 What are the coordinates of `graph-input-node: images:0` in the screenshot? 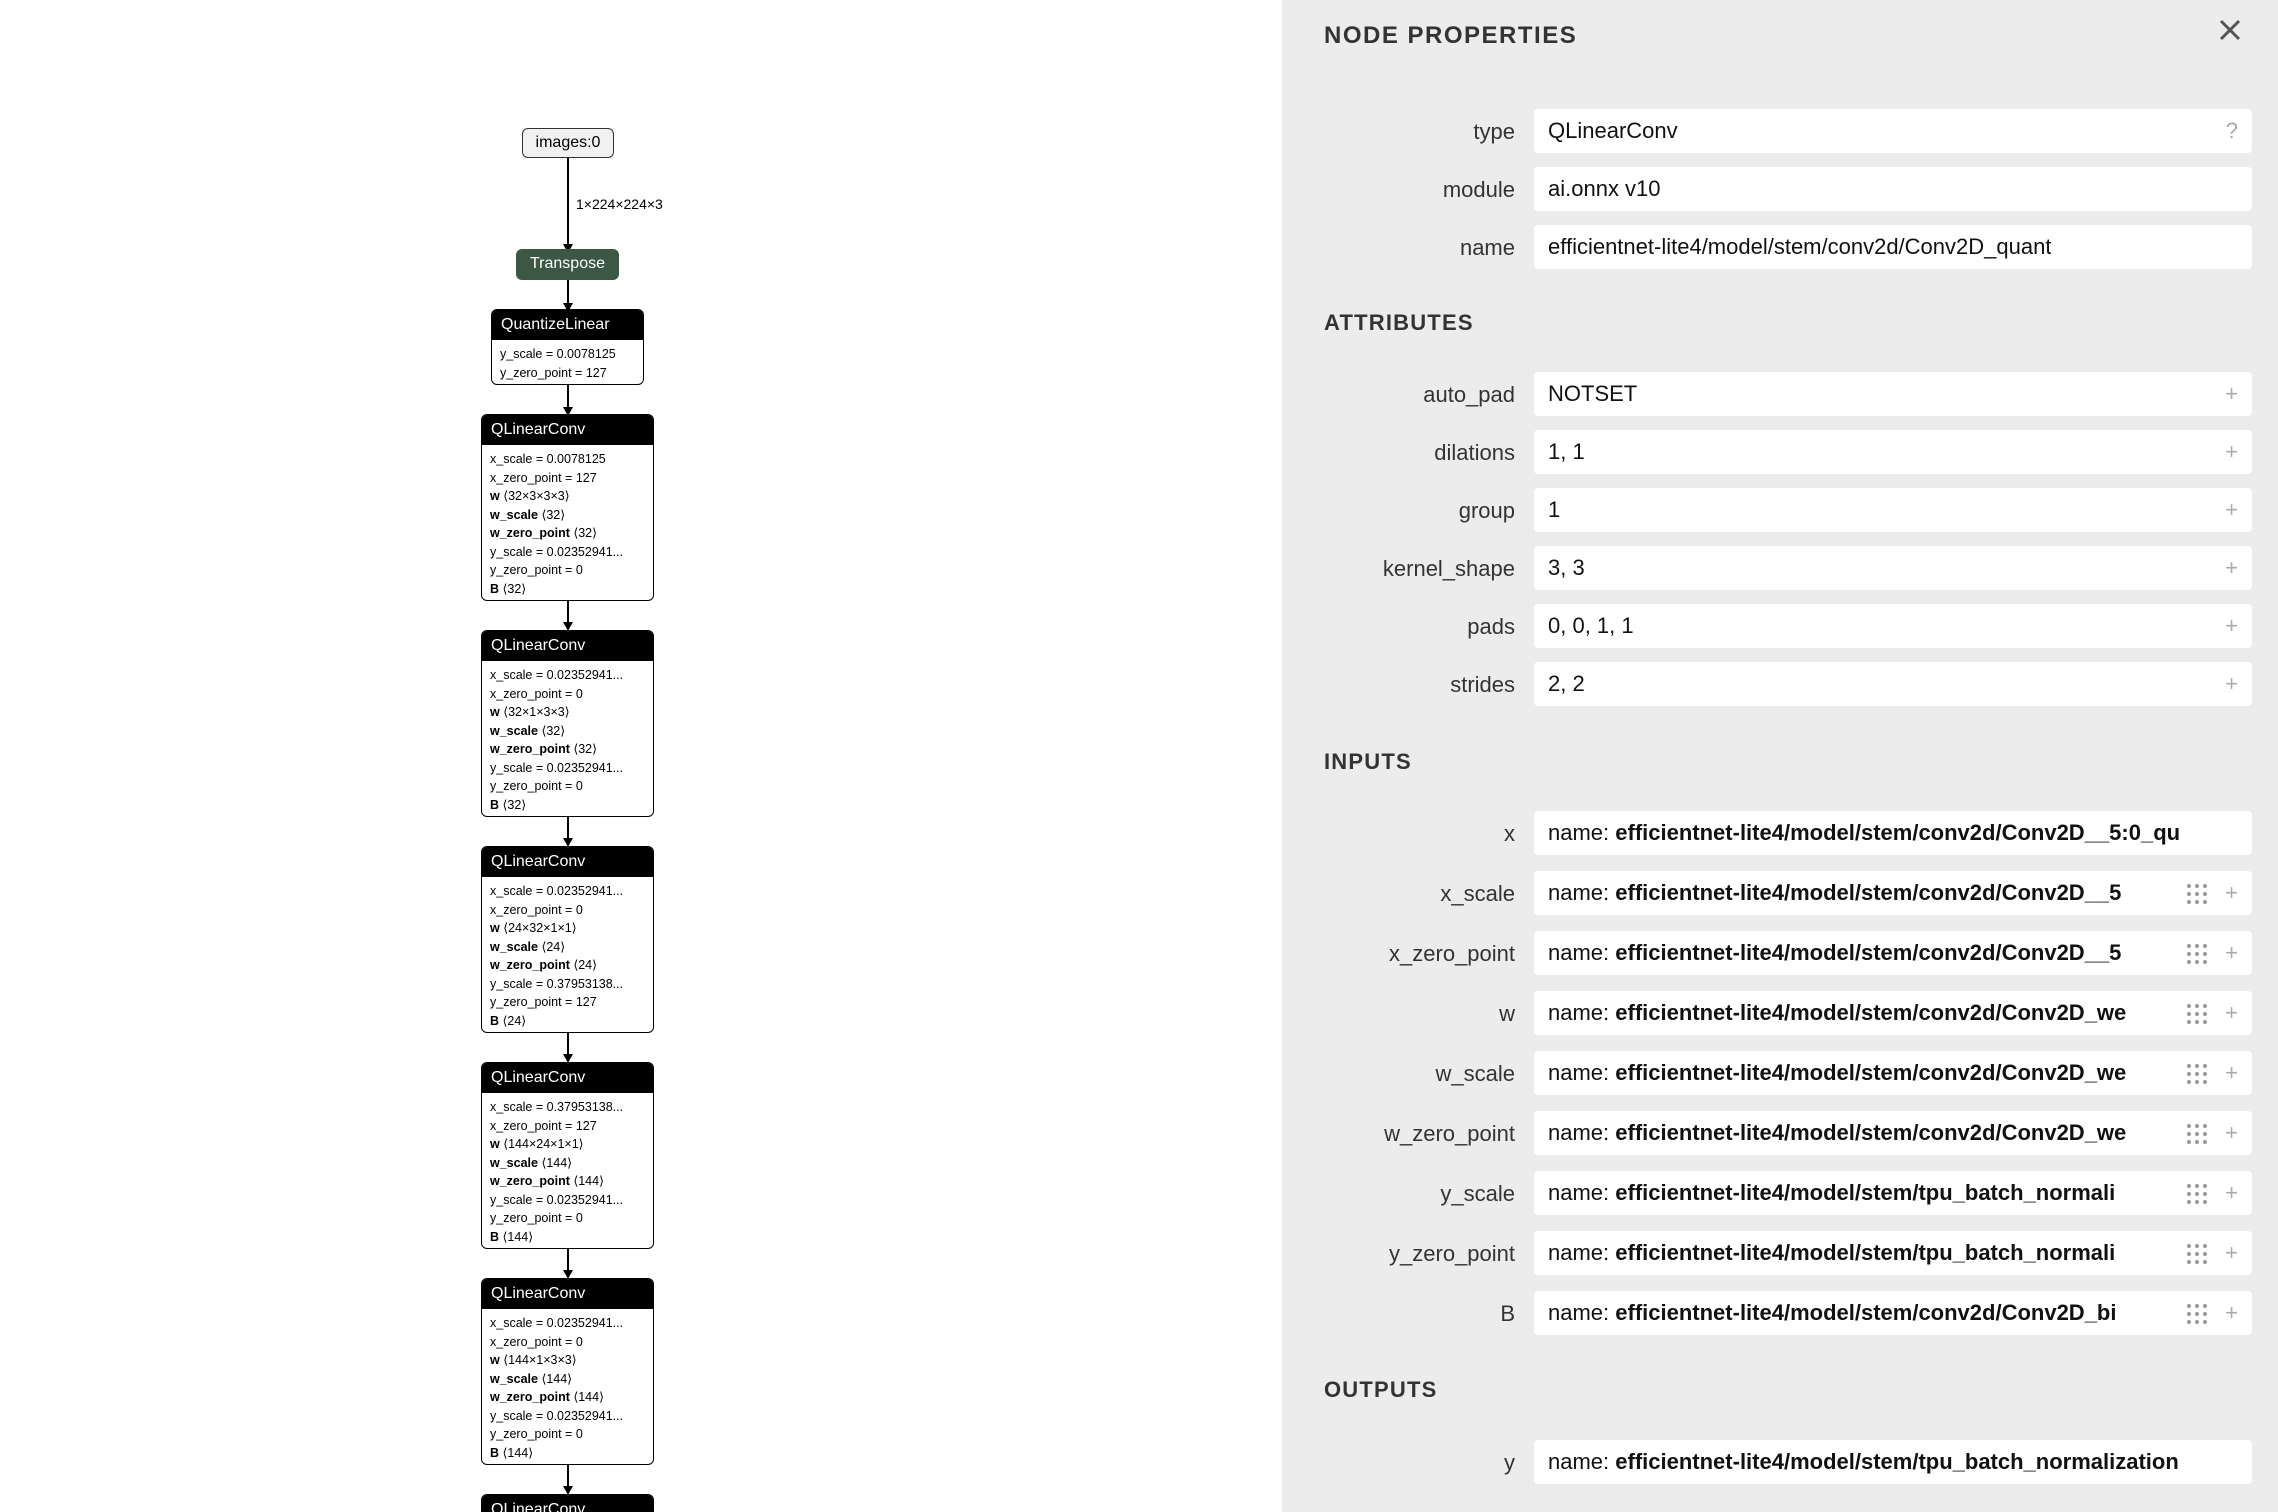 It's located at (568, 143).